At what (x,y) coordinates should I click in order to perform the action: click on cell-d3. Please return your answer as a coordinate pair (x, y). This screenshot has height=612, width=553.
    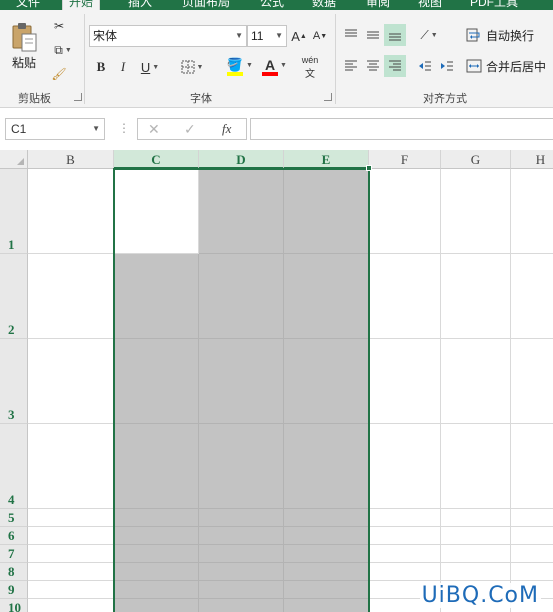
    Looking at the image, I should click on (241, 381).